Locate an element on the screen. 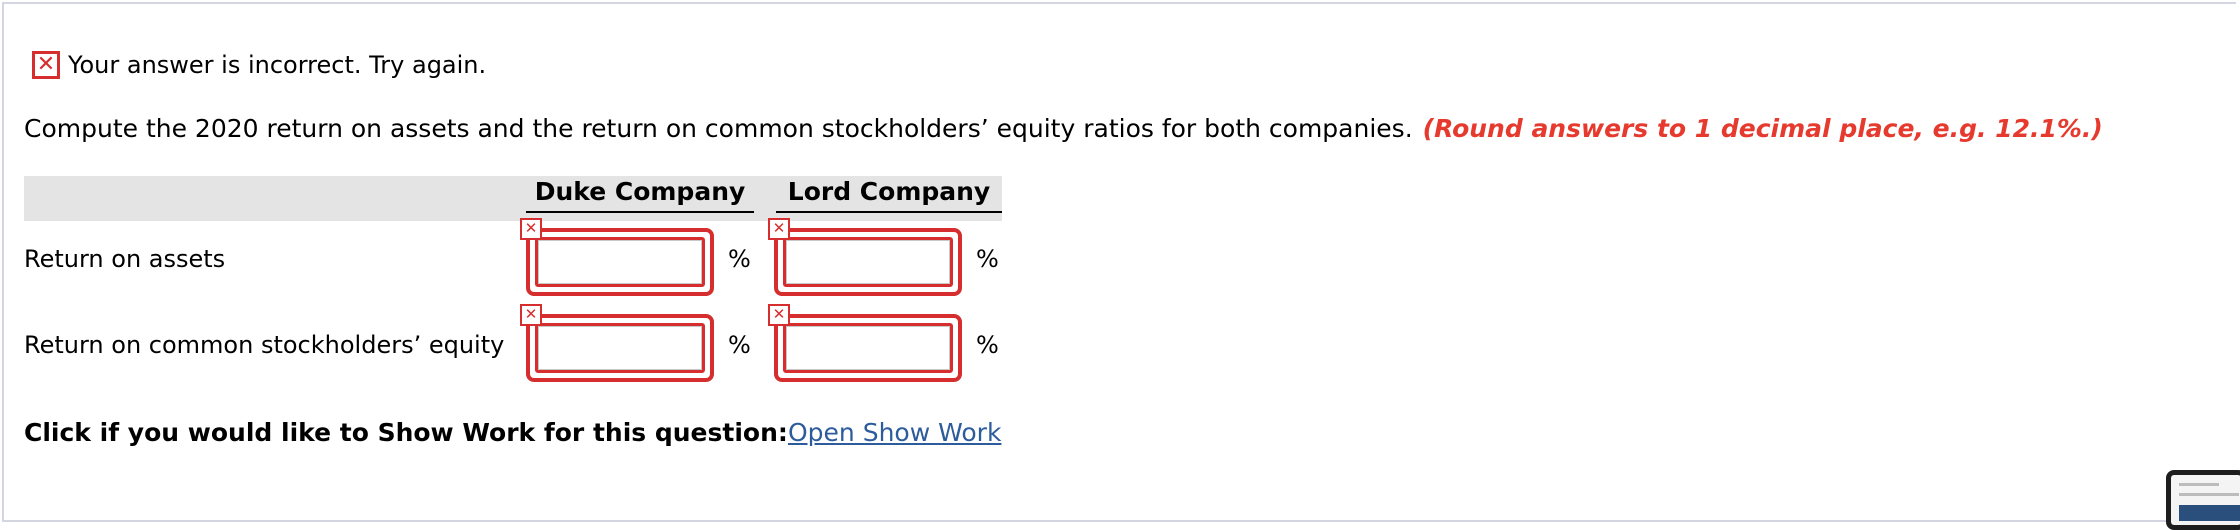  duke-return-on-equity-input is located at coordinates (620, 348).